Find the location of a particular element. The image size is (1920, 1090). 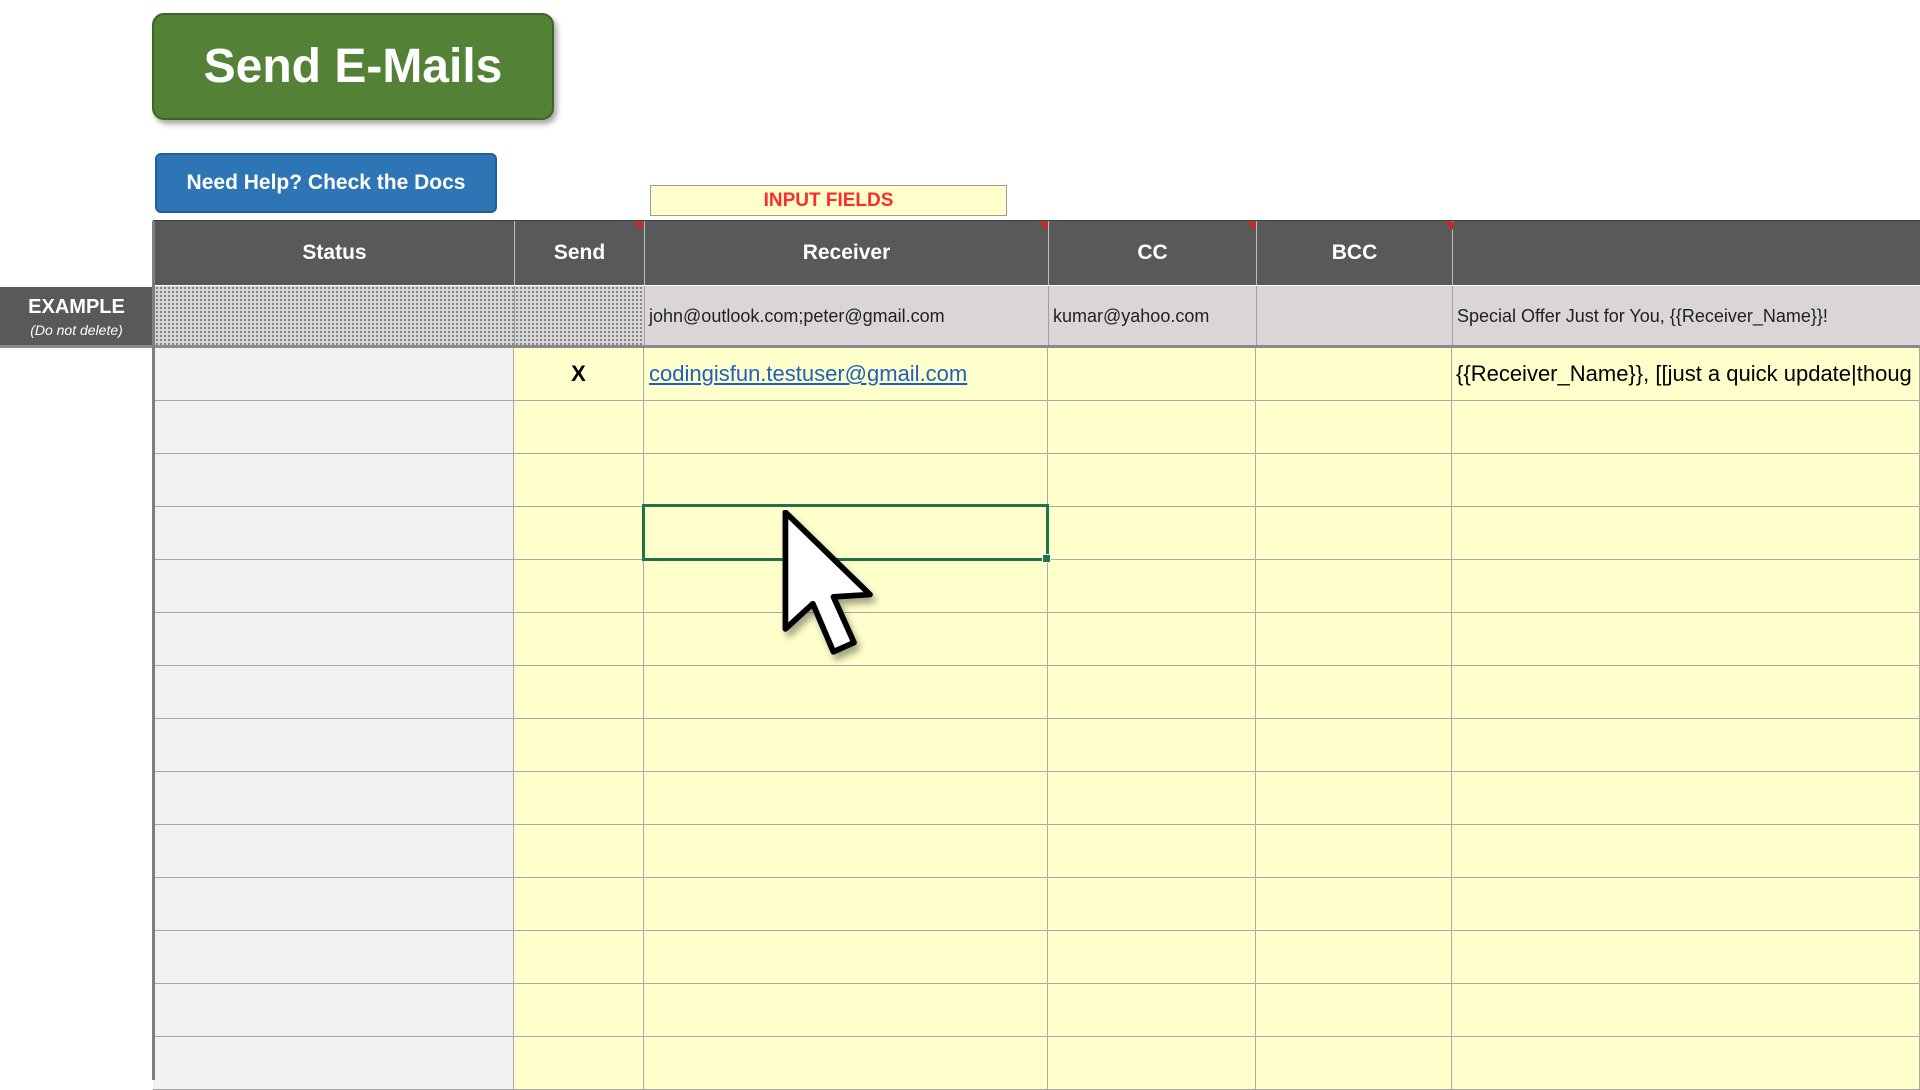

column-header-bcc: BCC is located at coordinates (1355, 253).